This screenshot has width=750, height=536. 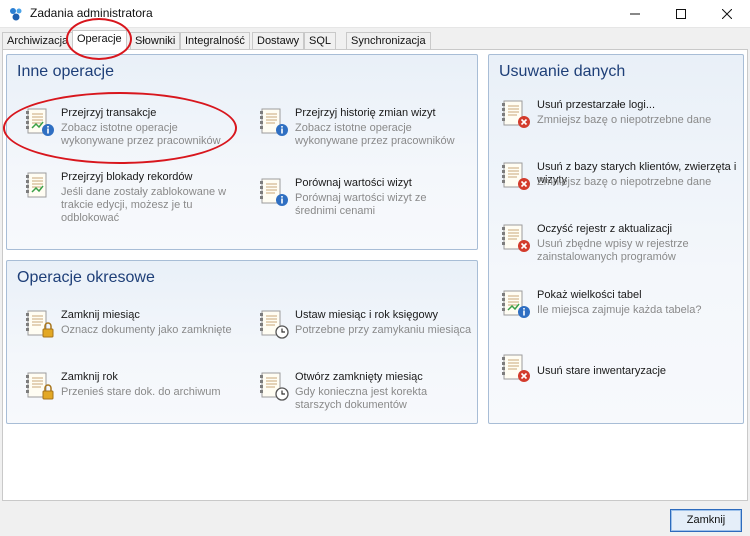 I want to click on op-title: Zamknij rok, so click(x=89, y=377).